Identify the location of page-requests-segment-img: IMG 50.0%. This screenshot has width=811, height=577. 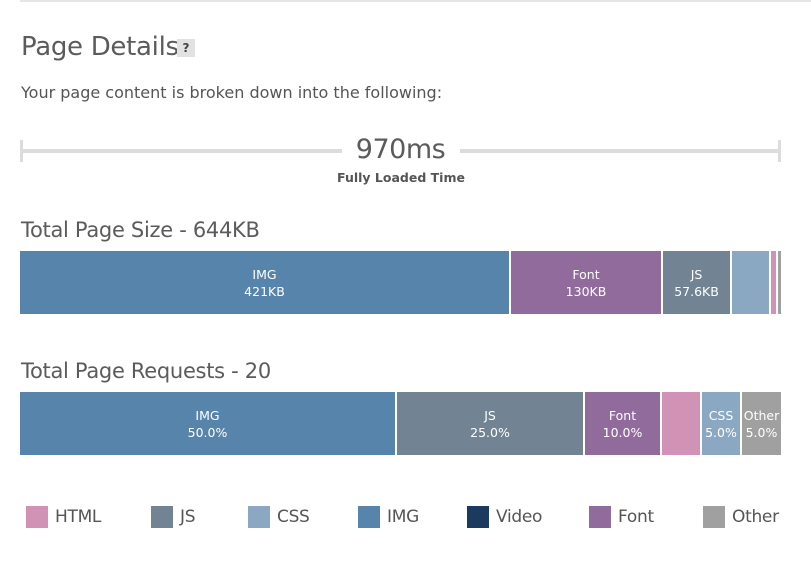
(207, 423).